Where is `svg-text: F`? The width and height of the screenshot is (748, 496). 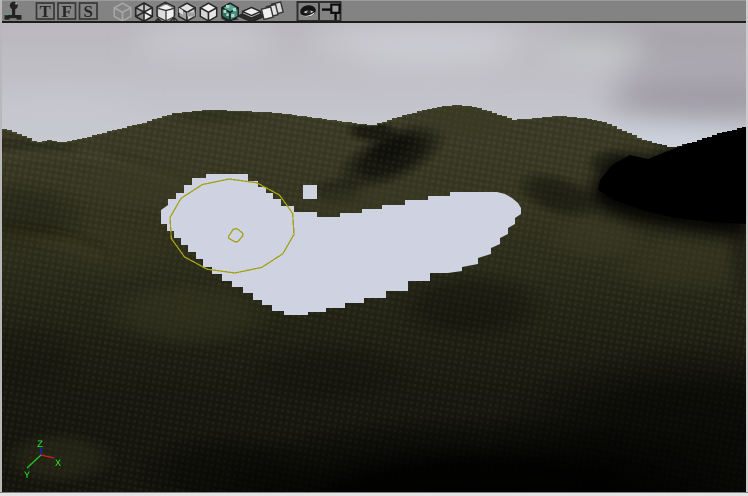
svg-text: F is located at coordinates (67, 11).